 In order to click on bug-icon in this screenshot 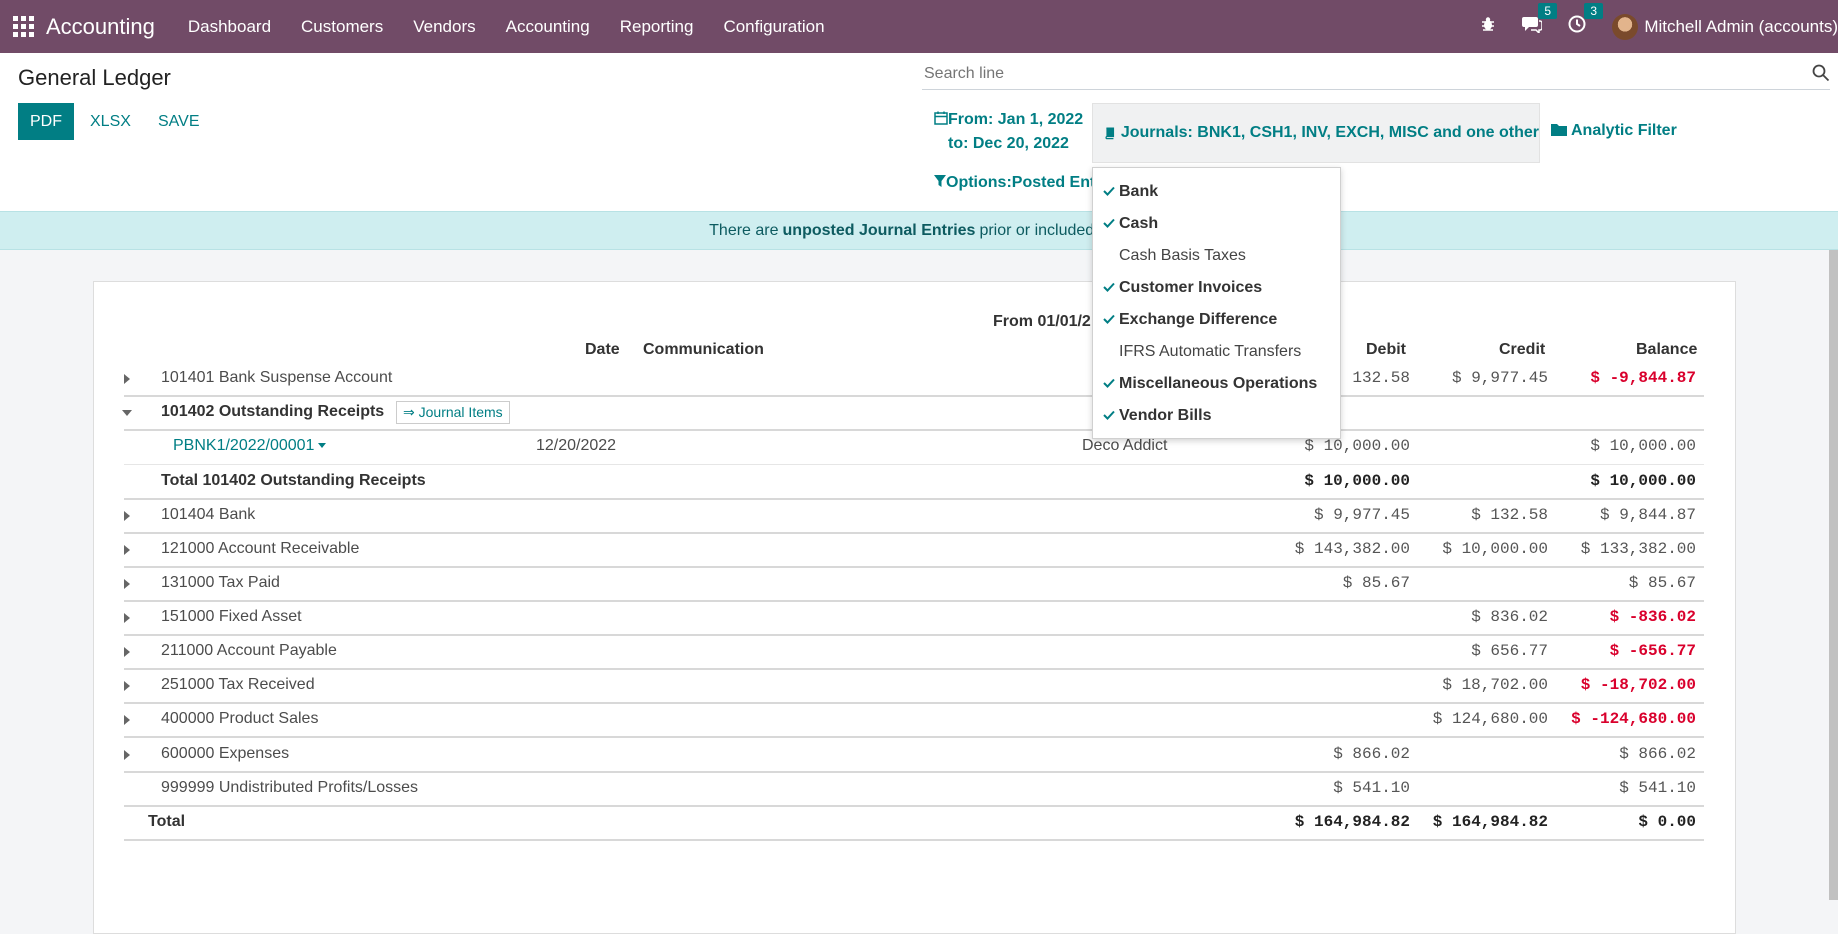, I will do `click(1488, 26)`.